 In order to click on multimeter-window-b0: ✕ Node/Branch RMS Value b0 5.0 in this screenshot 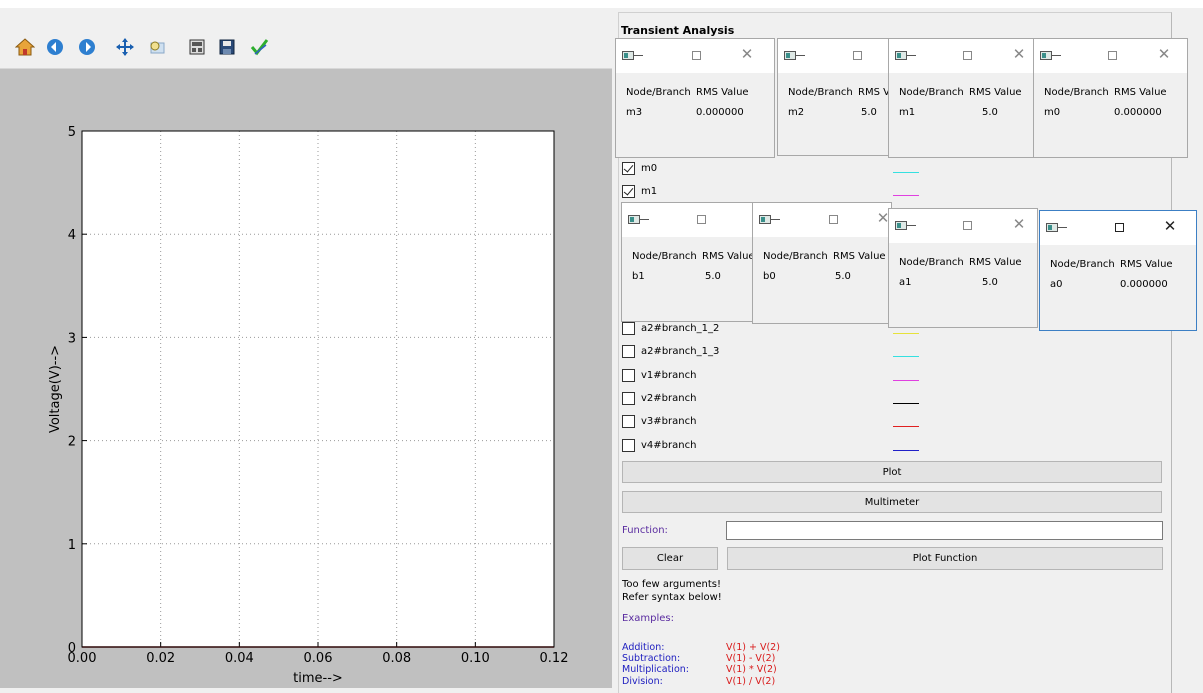, I will do `click(822, 263)`.